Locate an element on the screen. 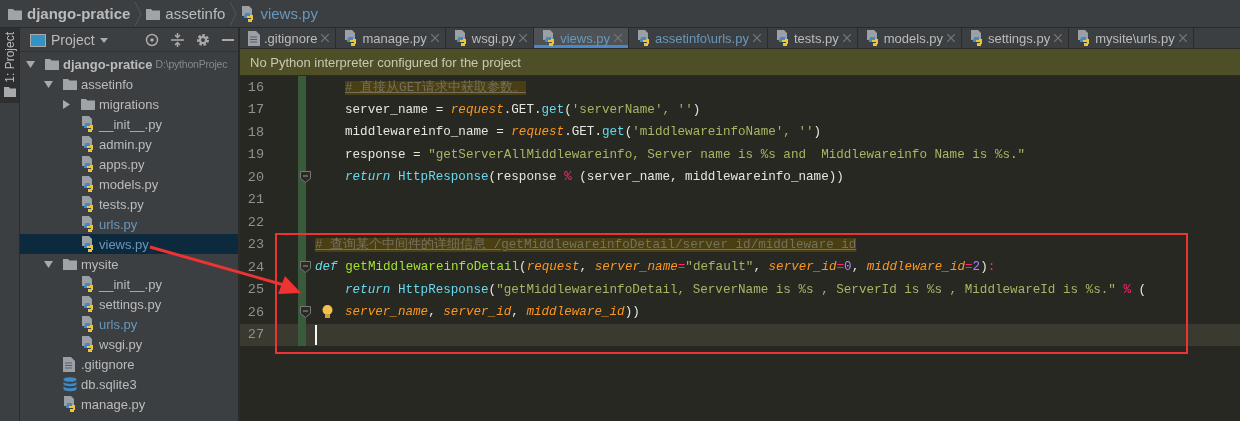  breadcrumb-item: assetinfo is located at coordinates (195, 13).